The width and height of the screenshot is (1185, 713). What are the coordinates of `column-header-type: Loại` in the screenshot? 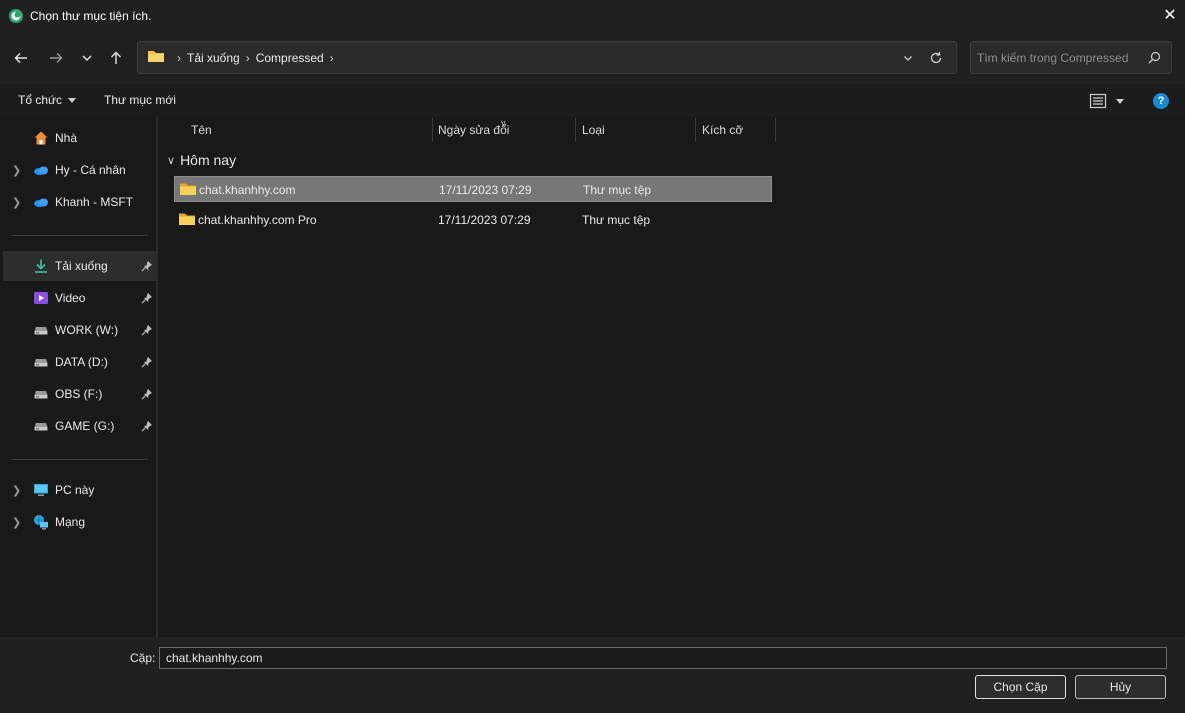 It's located at (593, 129).